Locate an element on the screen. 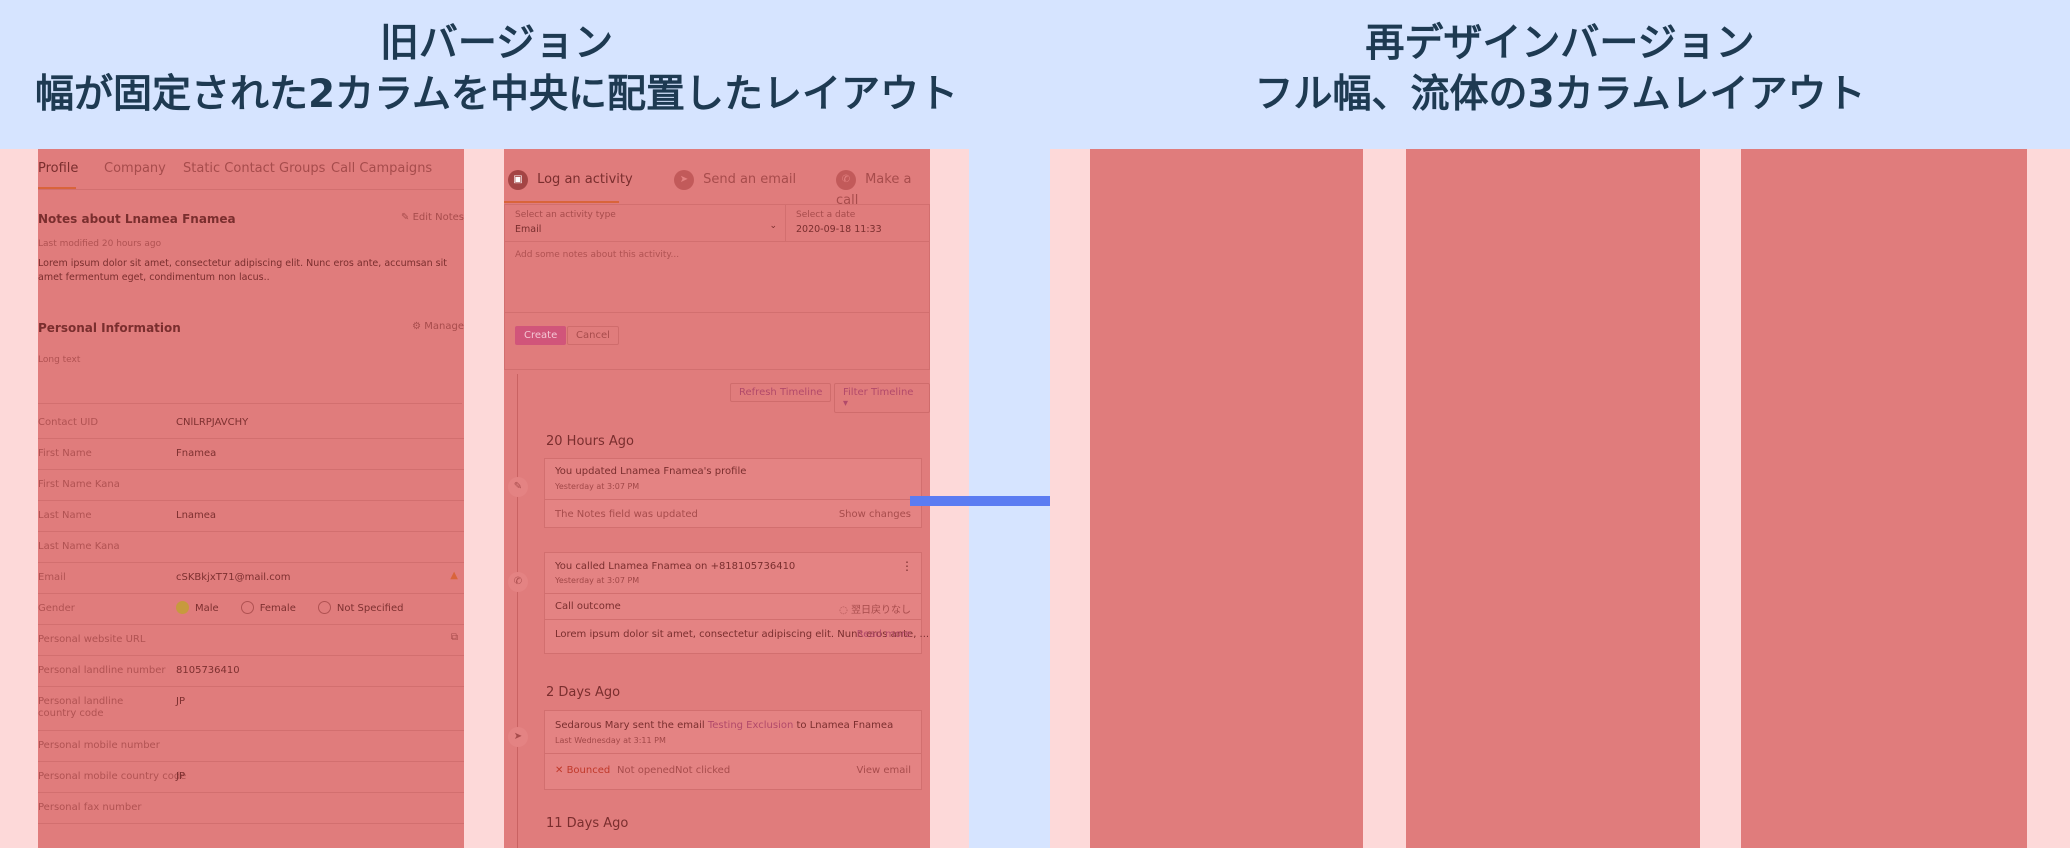  field-row: Personal fax number is located at coordinates (251, 808).